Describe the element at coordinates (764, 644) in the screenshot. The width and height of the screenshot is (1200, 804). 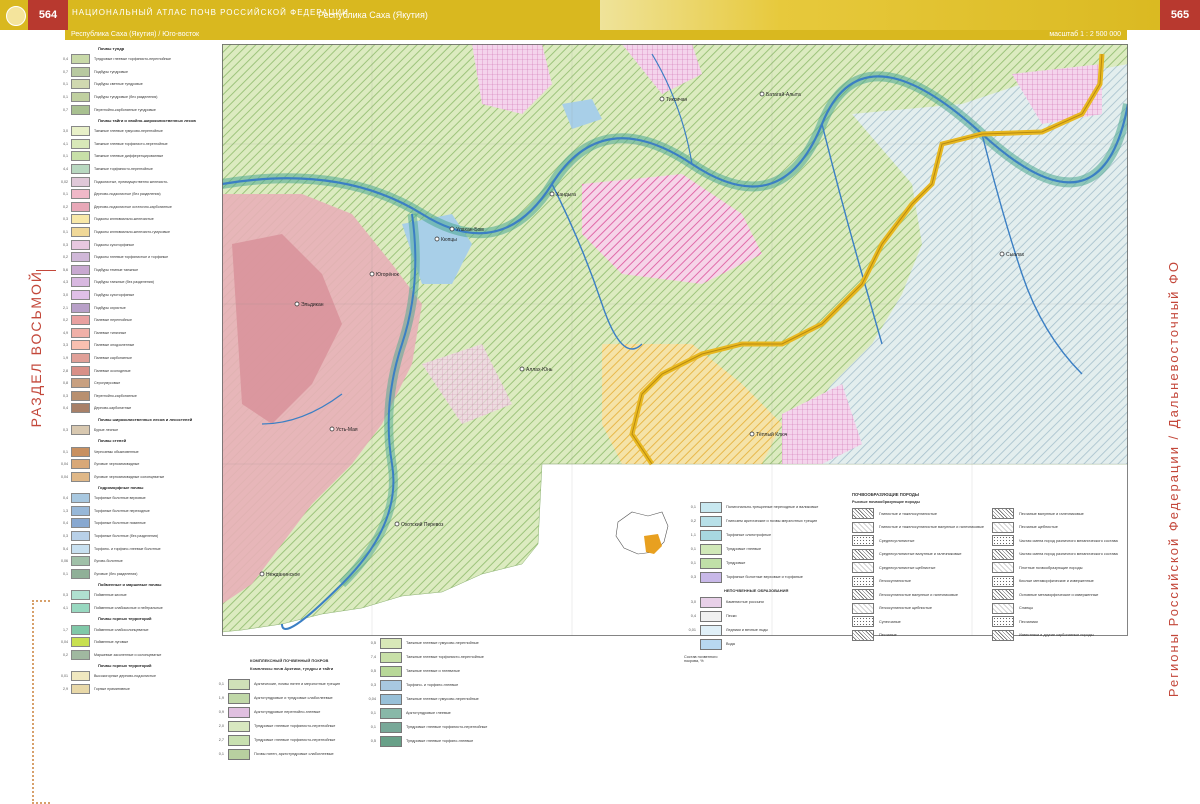
I see `legend-row: Вода` at that location.